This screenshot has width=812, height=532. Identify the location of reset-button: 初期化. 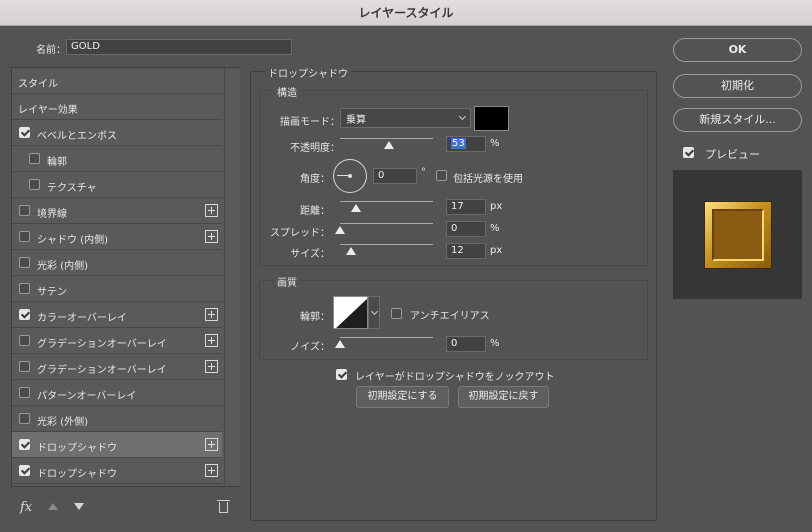
(737, 86).